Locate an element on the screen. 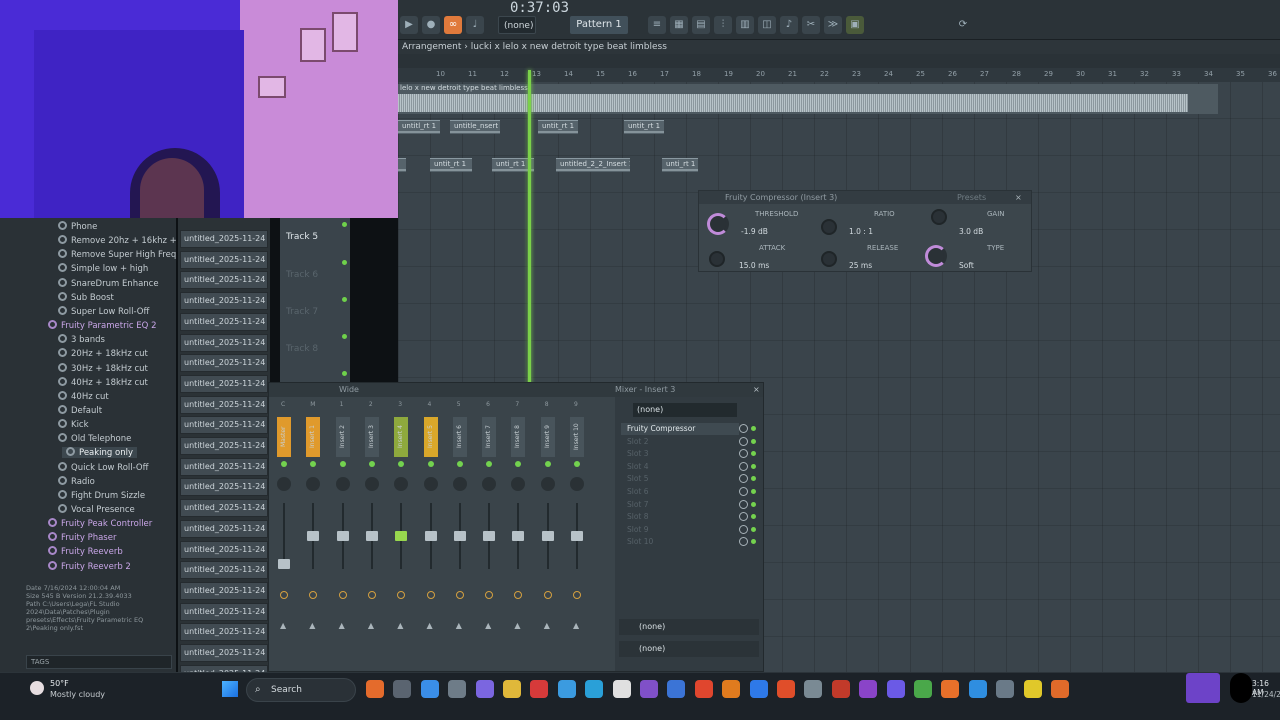  browser-preset-item: Quick Low Roll-Off is located at coordinates (103, 467).